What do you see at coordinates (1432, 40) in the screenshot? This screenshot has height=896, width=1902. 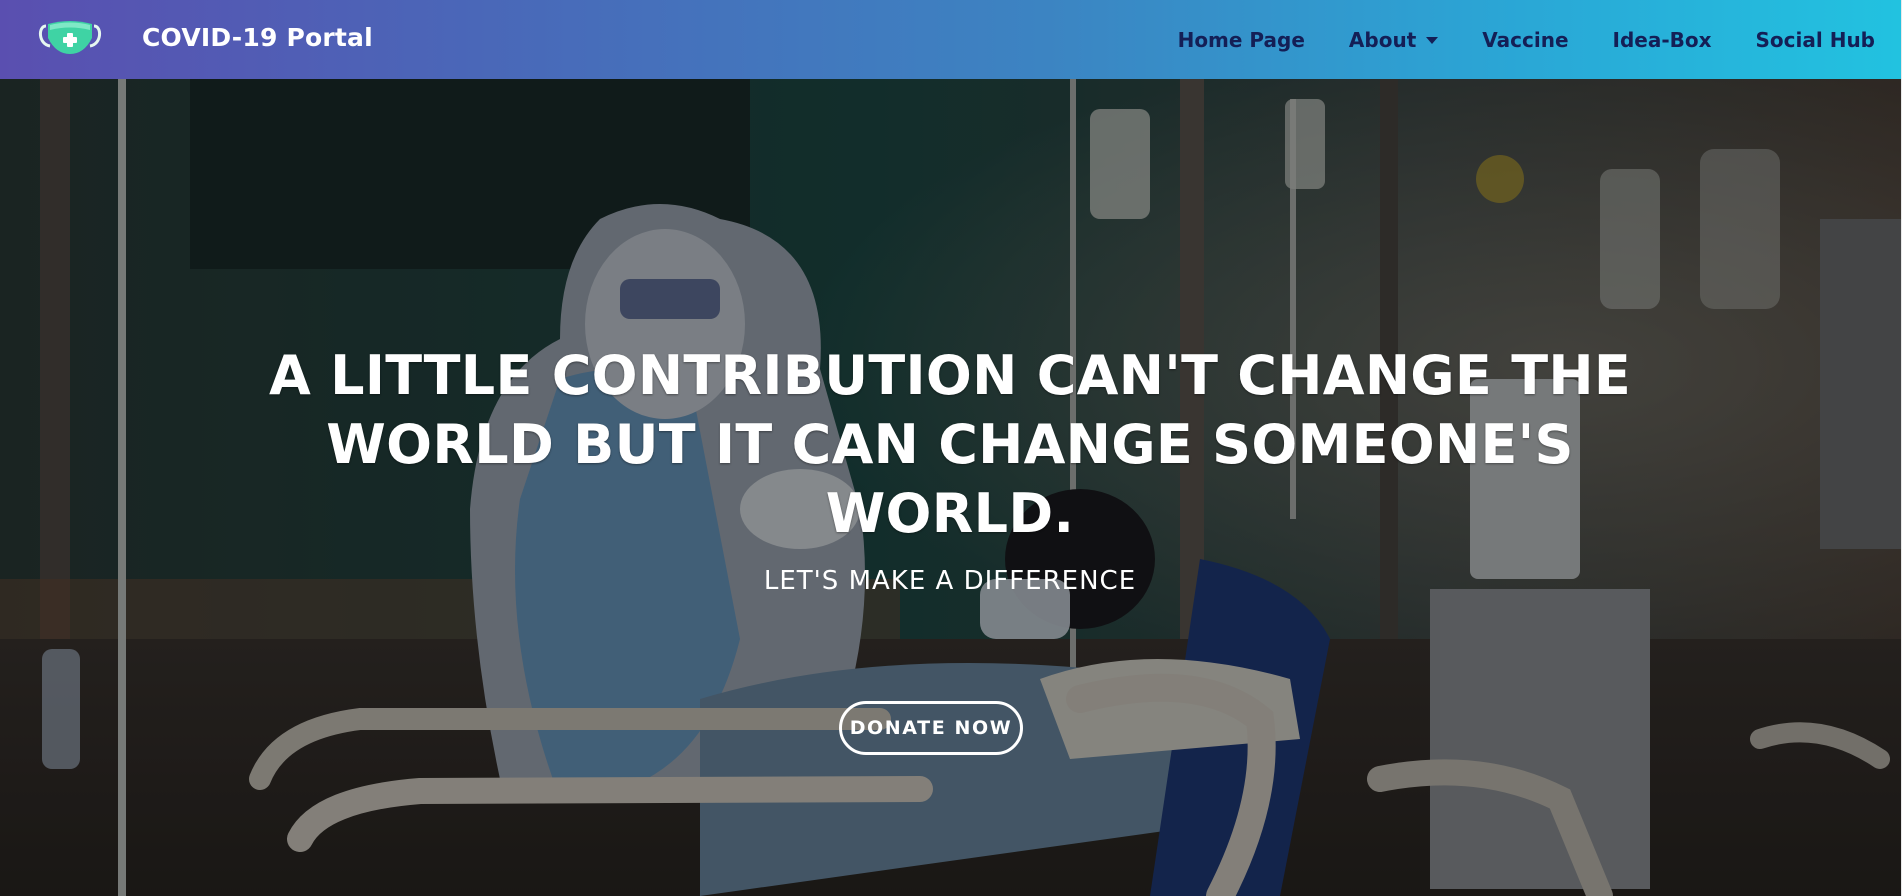 I see `caret-down-icon` at bounding box center [1432, 40].